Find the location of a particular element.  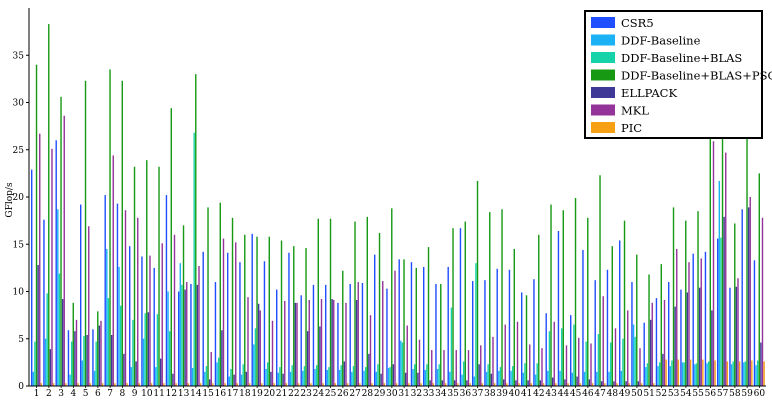

x-tick-label: 8 is located at coordinates (123, 394).